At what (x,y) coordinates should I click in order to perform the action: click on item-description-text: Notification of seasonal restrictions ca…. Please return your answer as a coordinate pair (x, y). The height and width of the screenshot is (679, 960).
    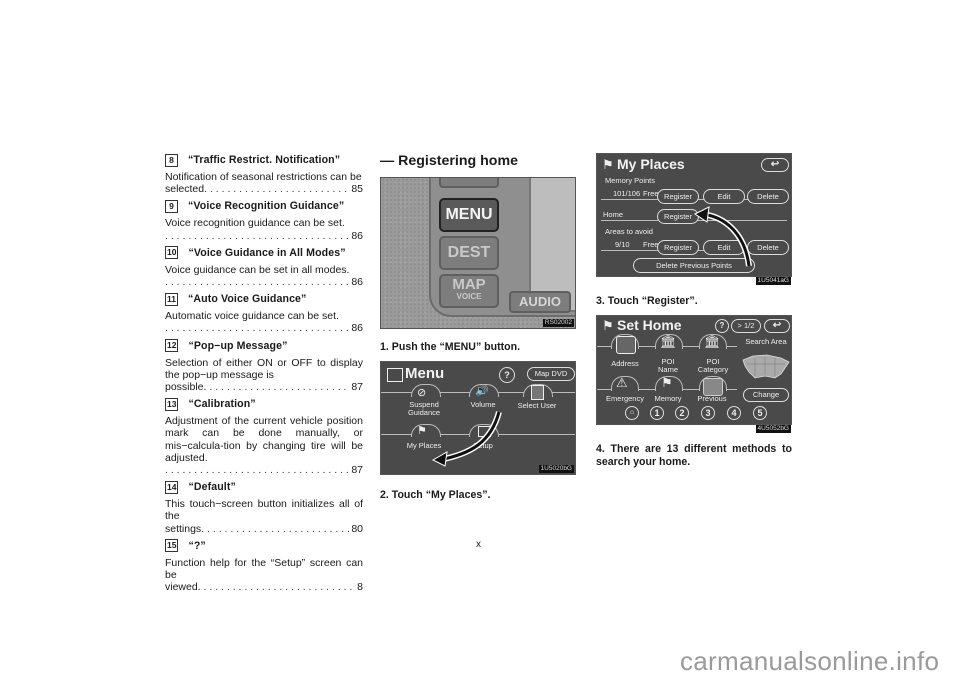
    Looking at the image, I should click on (263, 177).